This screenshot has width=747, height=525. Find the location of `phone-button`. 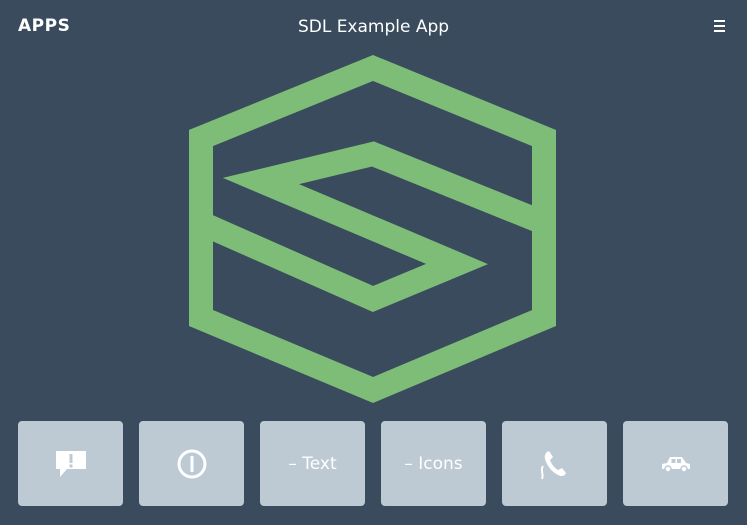

phone-button is located at coordinates (554, 463).